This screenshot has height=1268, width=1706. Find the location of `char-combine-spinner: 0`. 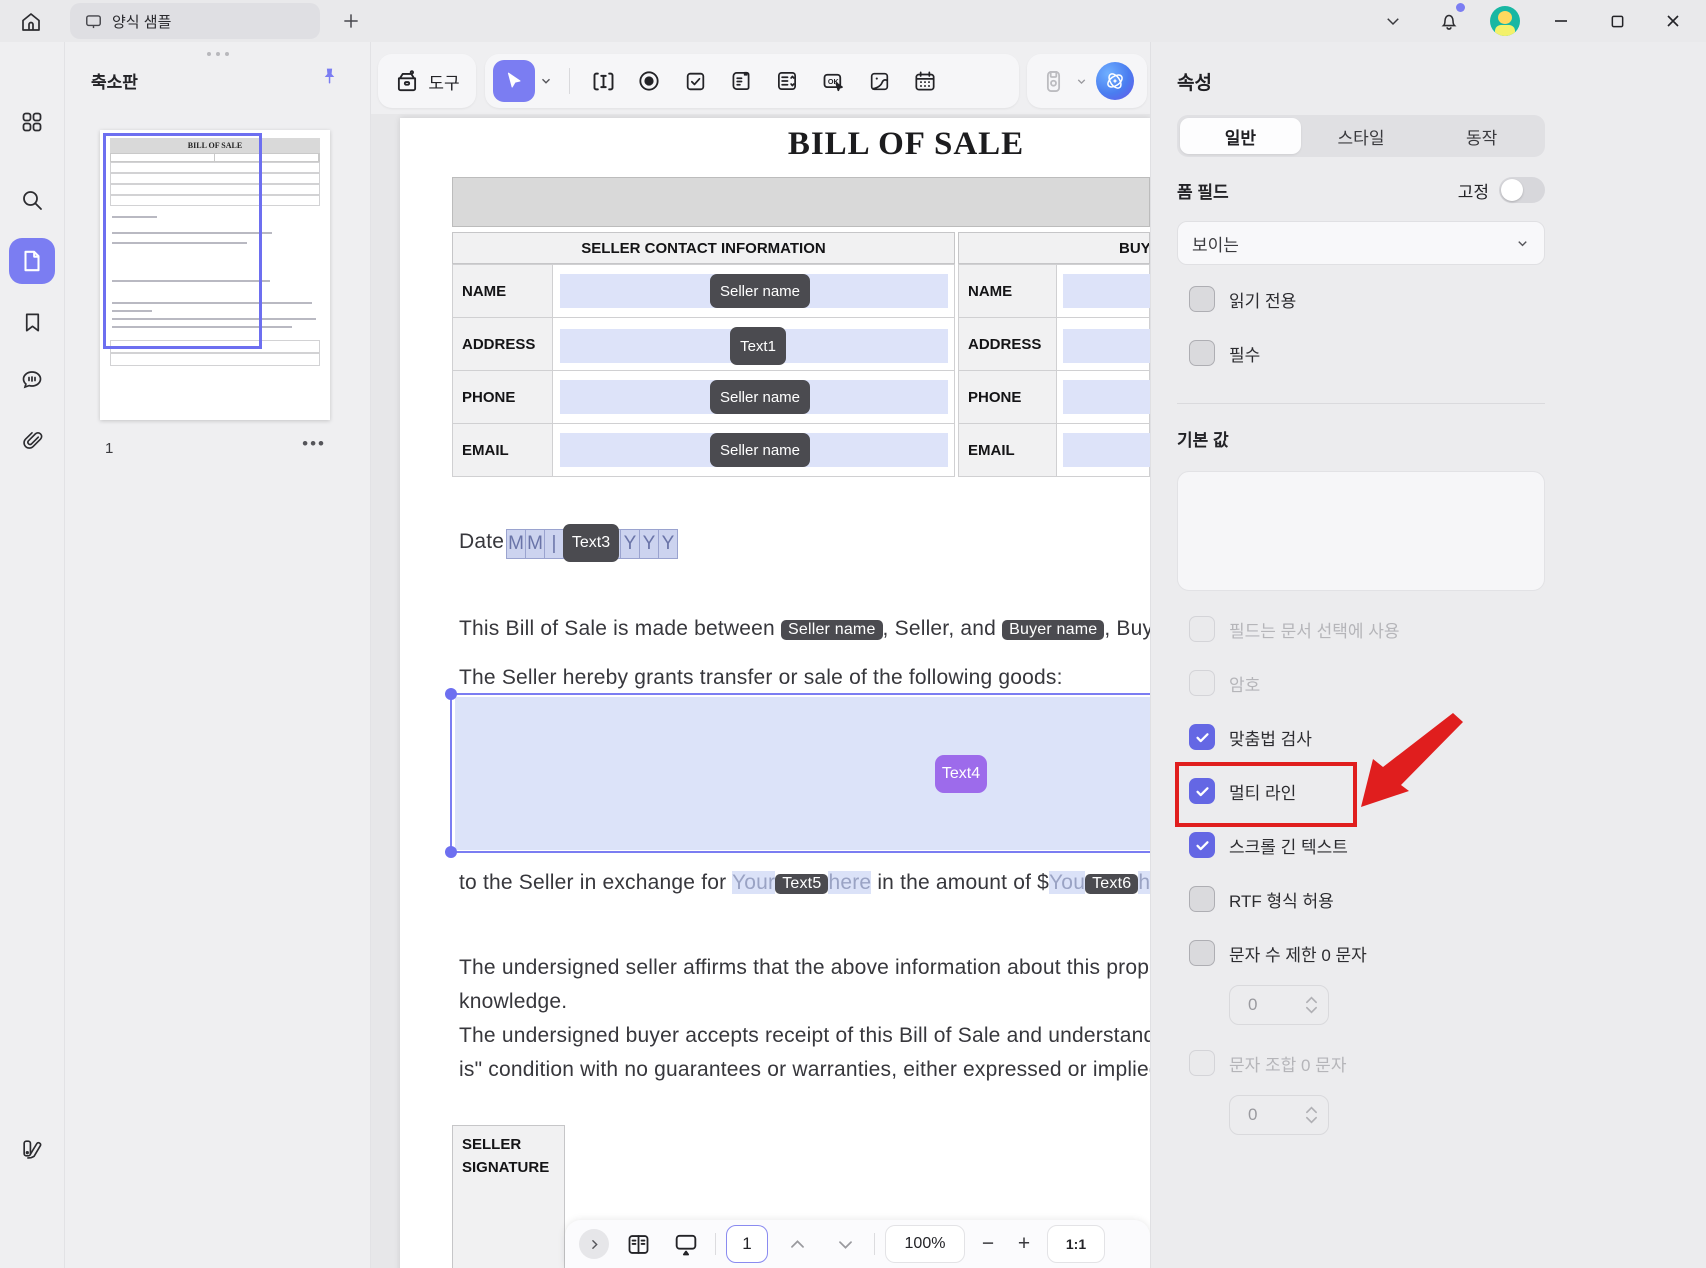

char-combine-spinner: 0 is located at coordinates (1279, 1115).